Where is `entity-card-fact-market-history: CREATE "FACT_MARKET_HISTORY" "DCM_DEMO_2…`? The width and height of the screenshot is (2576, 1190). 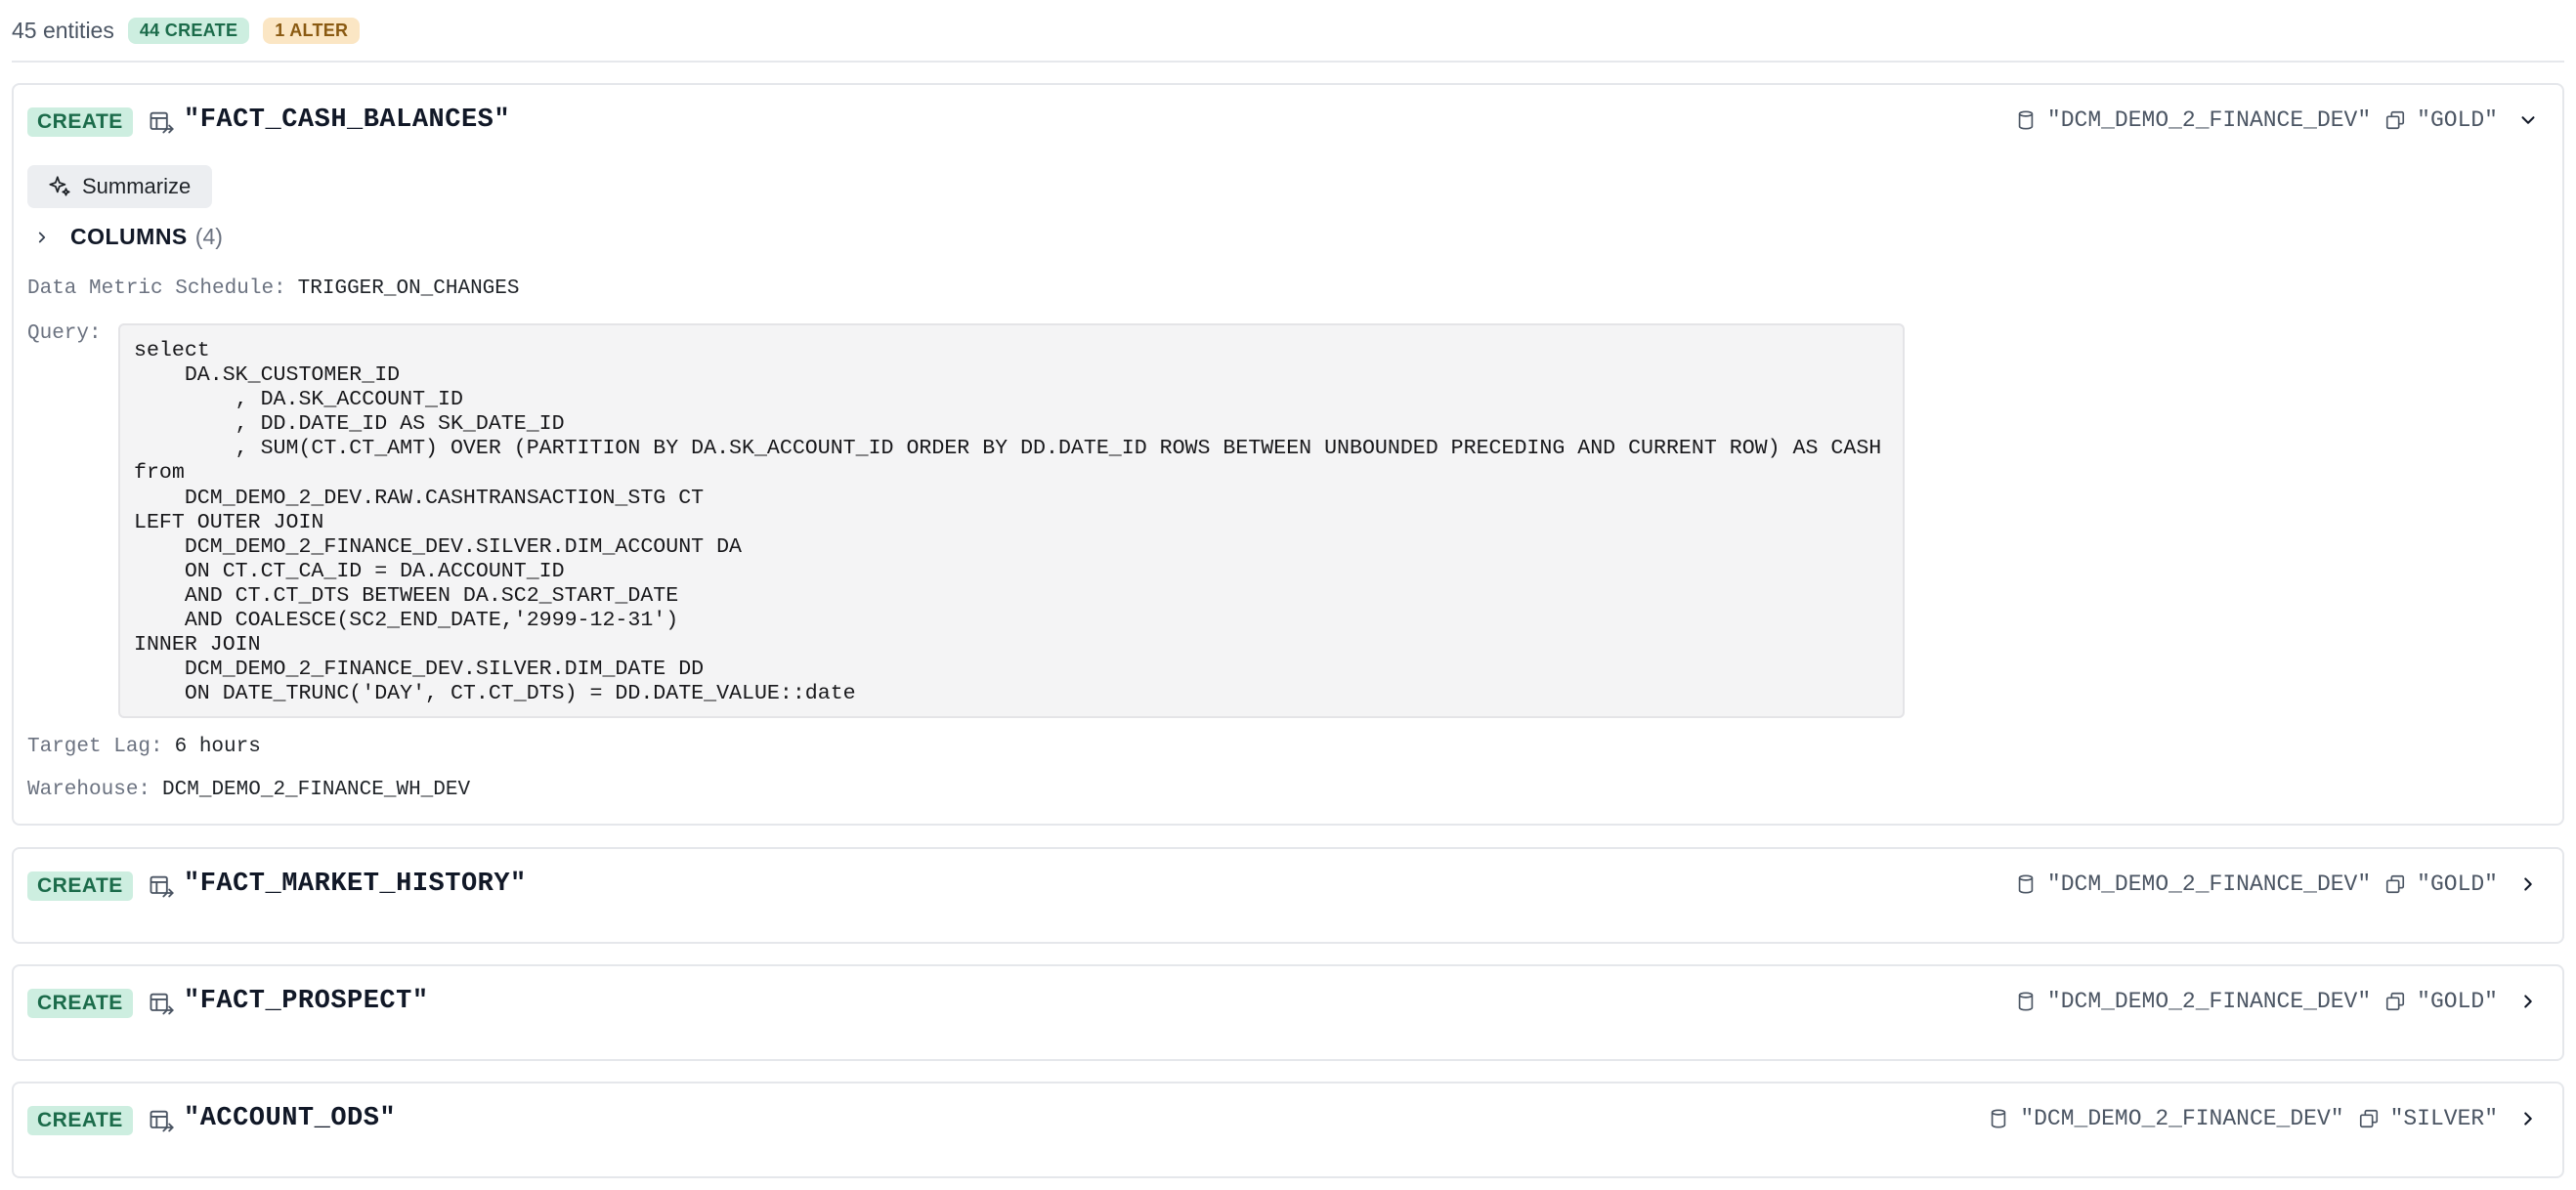 entity-card-fact-market-history: CREATE "FACT_MARKET_HISTORY" "DCM_DEMO_2… is located at coordinates (1288, 895).